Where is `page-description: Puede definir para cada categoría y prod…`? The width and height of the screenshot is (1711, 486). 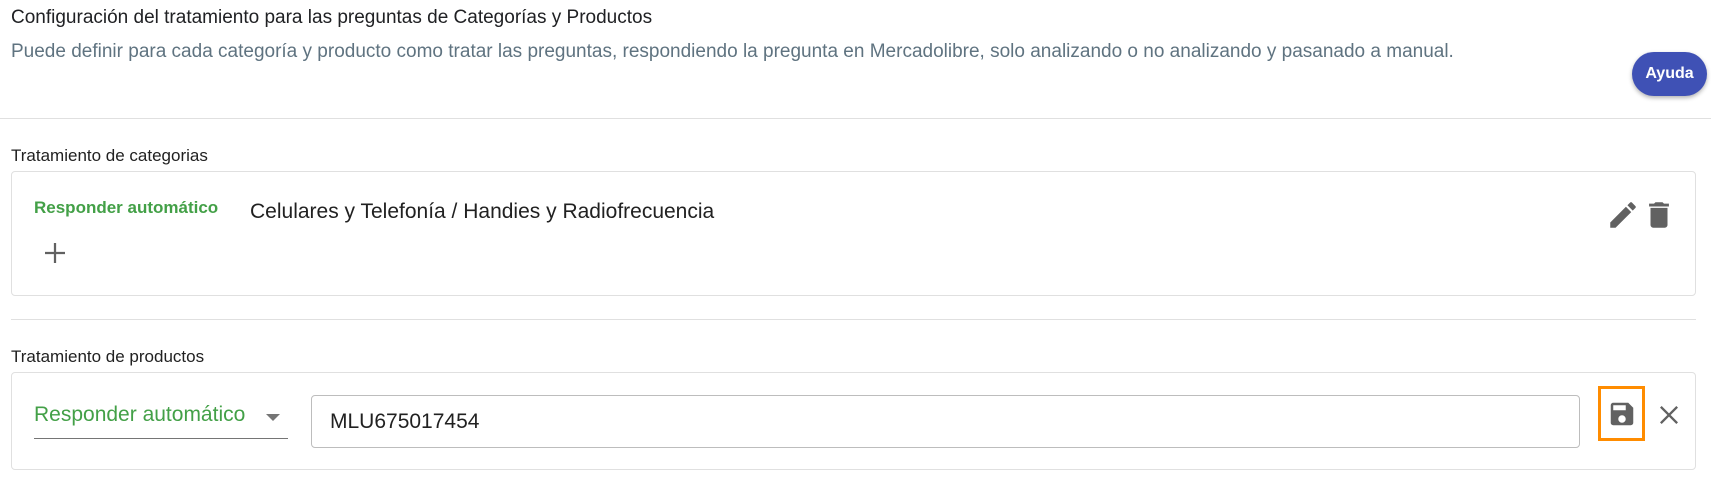 page-description: Puede definir para cada categoría y prod… is located at coordinates (732, 51).